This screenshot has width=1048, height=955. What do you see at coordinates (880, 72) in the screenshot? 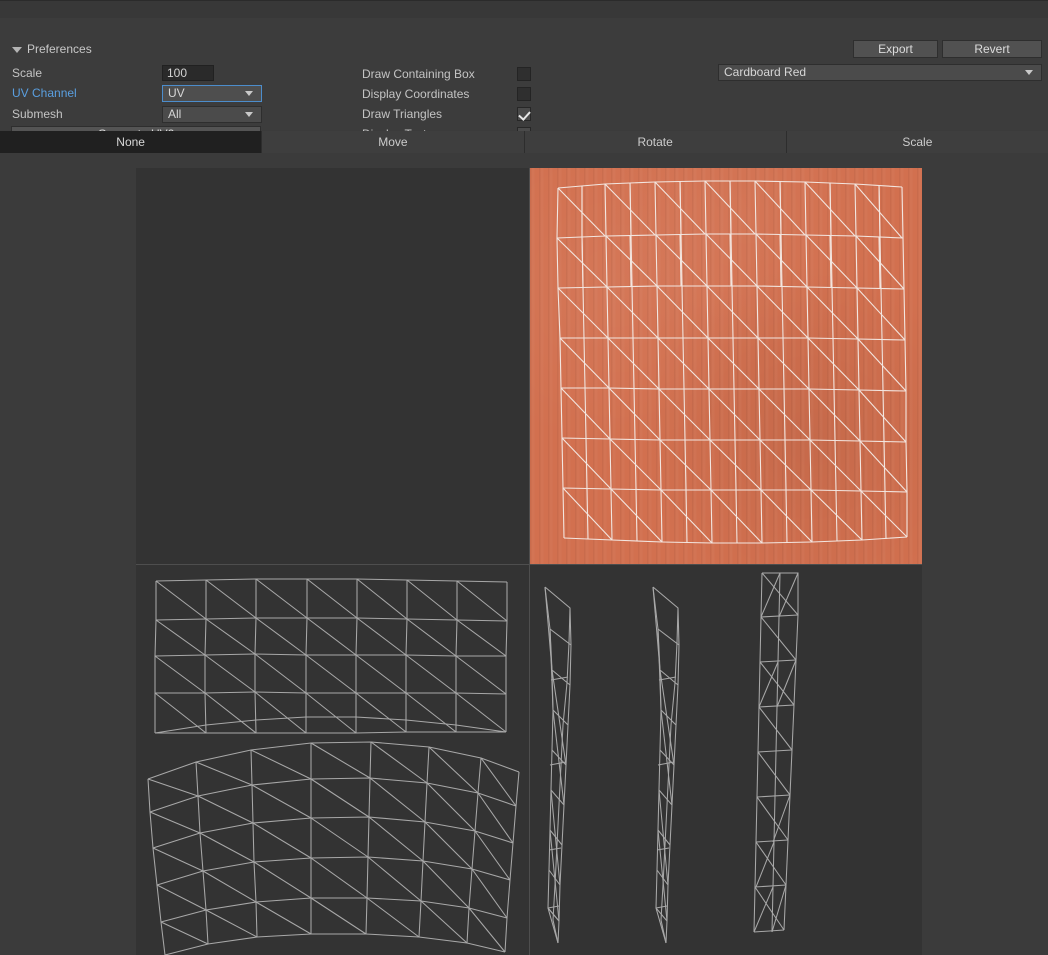
I see `material-dropdown: Cardboard Red` at bounding box center [880, 72].